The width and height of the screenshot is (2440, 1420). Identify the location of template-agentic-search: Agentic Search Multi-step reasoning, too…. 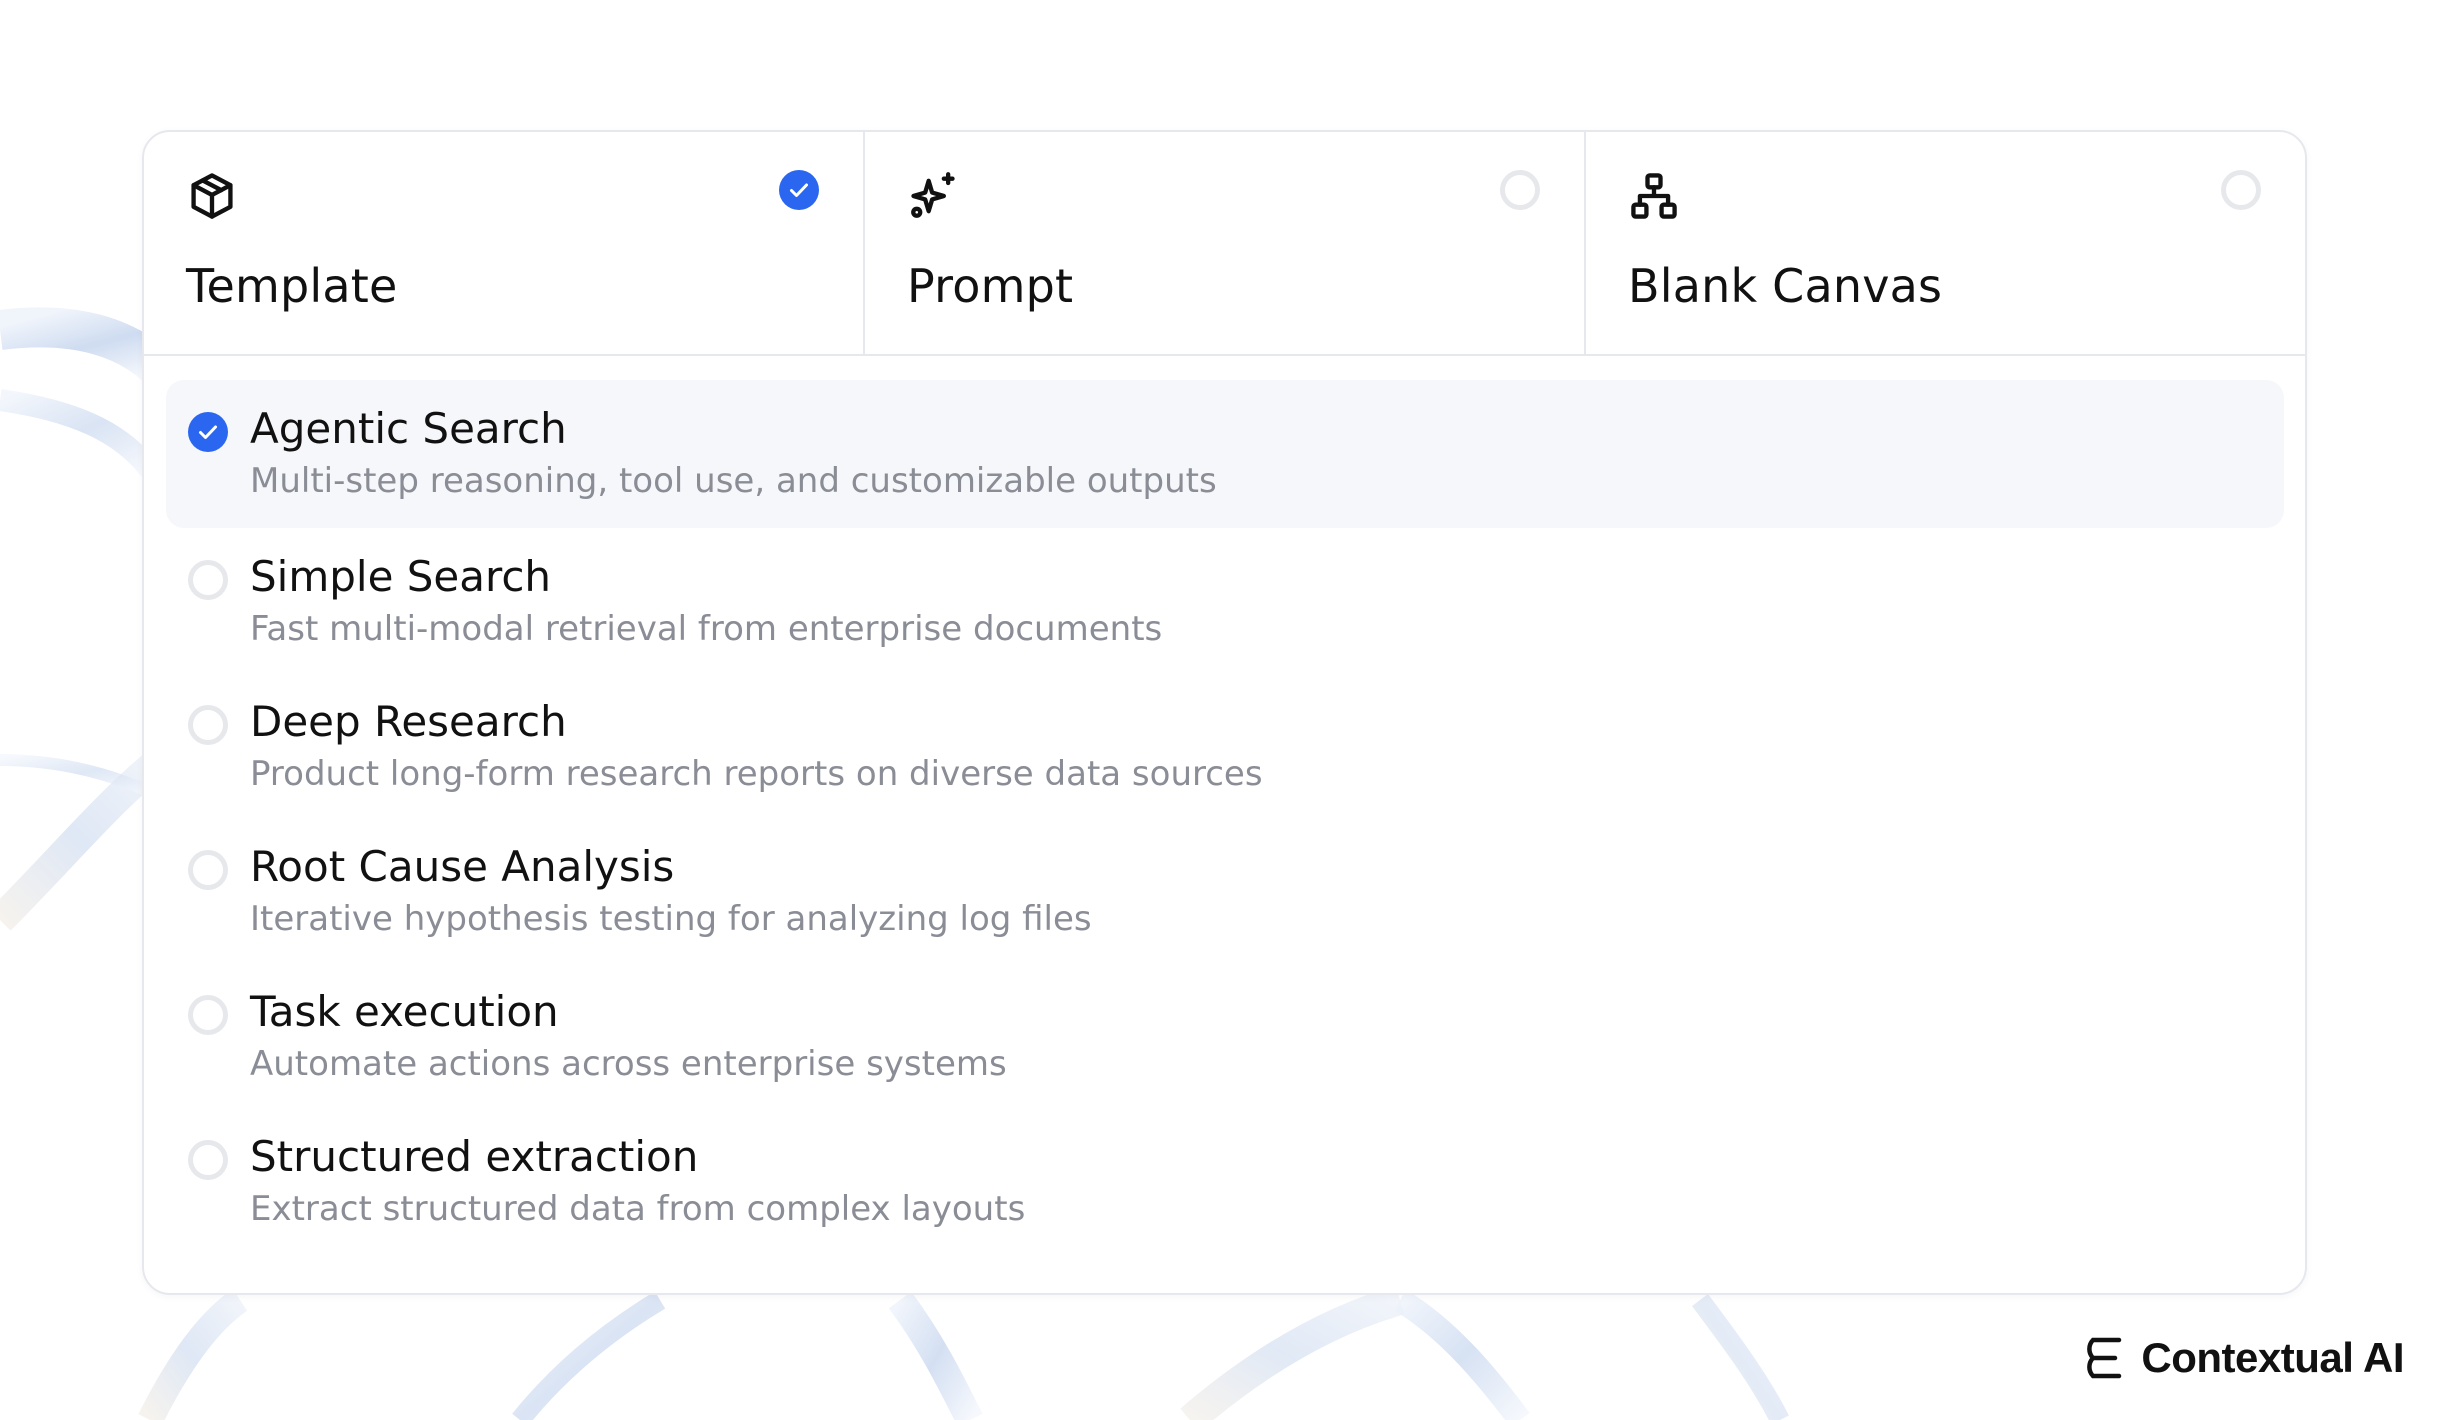
(1225, 454).